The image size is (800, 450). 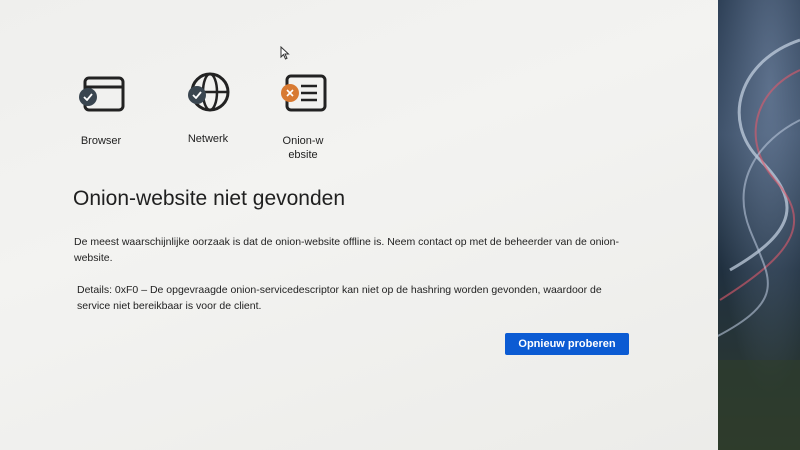 I want to click on stage-browser: Browser, so click(x=101, y=110).